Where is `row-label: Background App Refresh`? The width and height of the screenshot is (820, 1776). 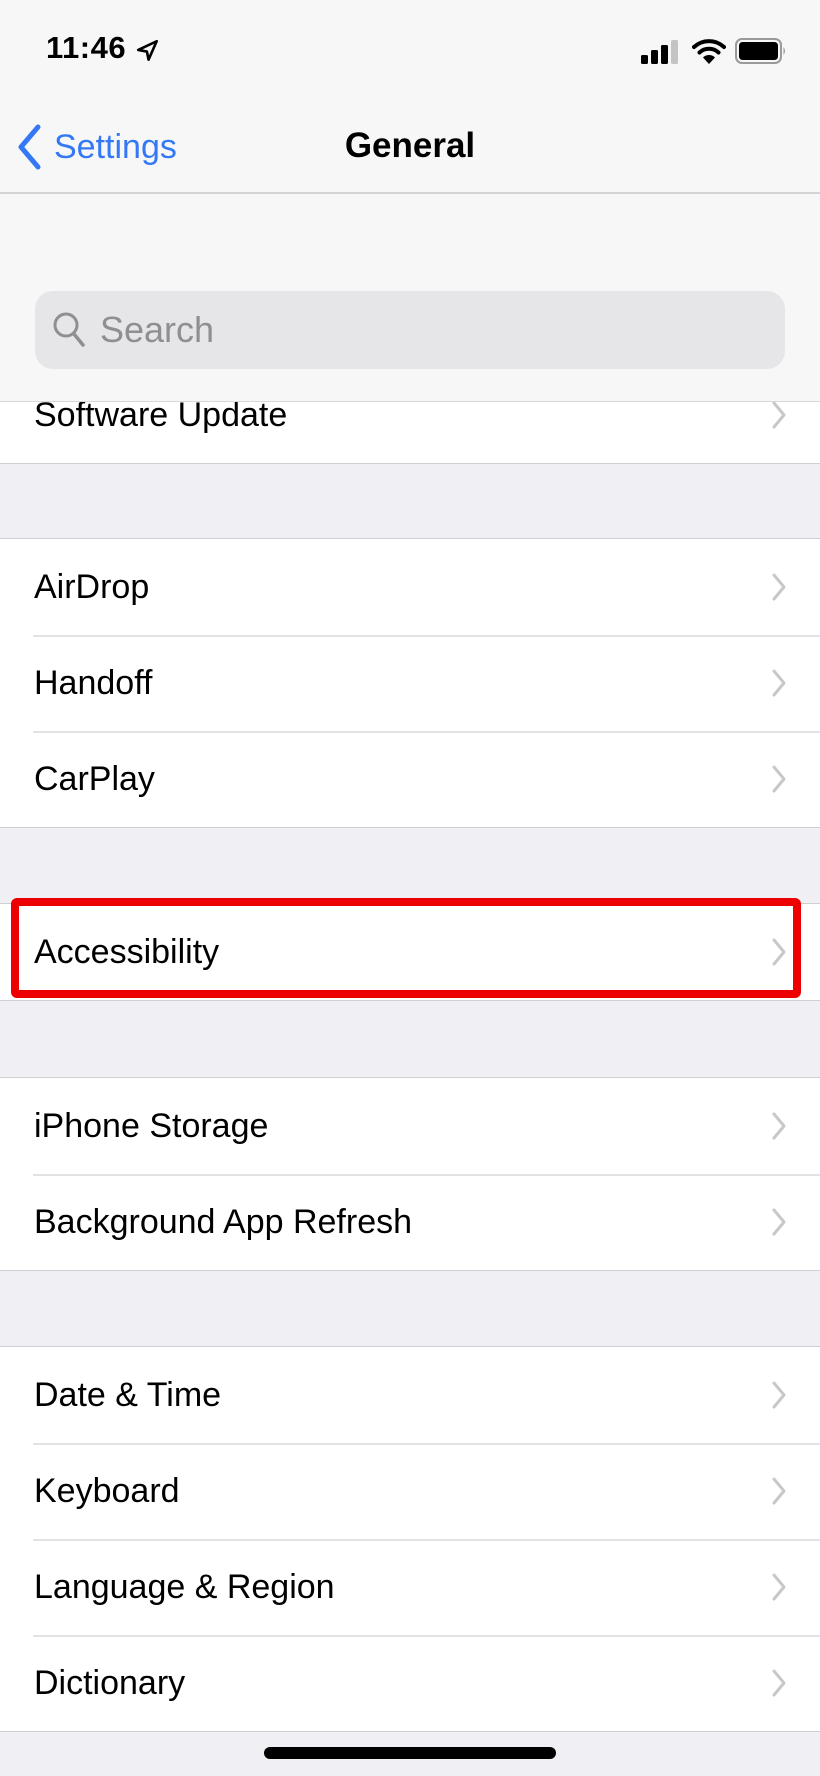
row-label: Background App Refresh is located at coordinates (223, 1221).